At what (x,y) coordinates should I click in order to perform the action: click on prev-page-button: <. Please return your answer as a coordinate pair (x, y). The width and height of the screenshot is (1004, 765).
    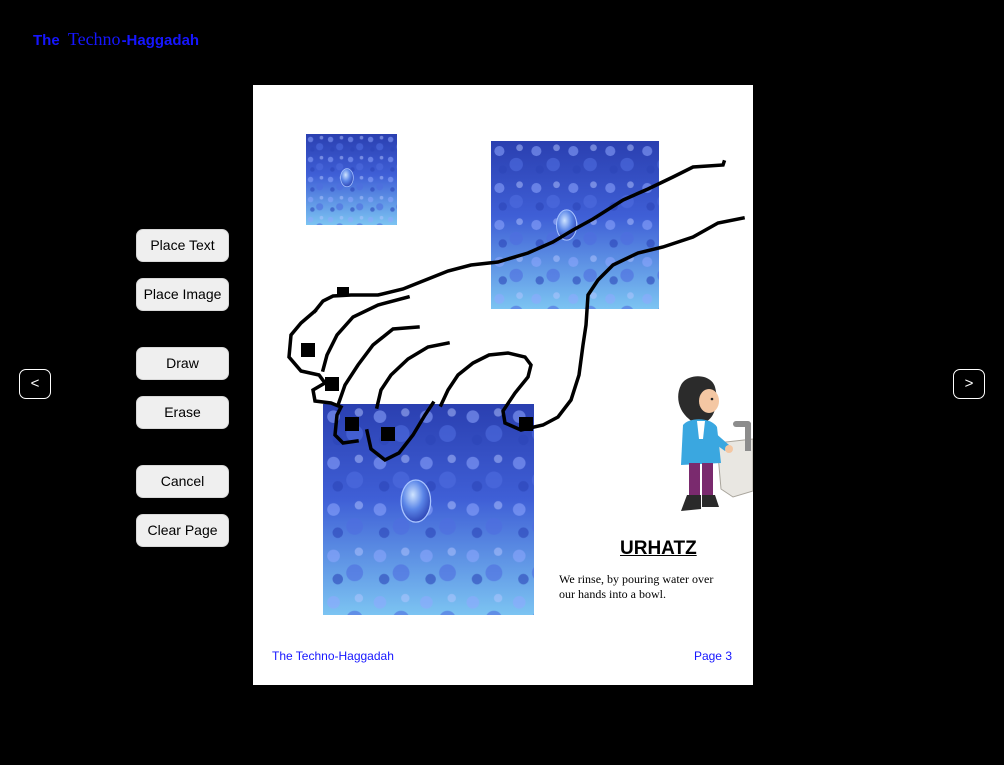
    Looking at the image, I should click on (35, 384).